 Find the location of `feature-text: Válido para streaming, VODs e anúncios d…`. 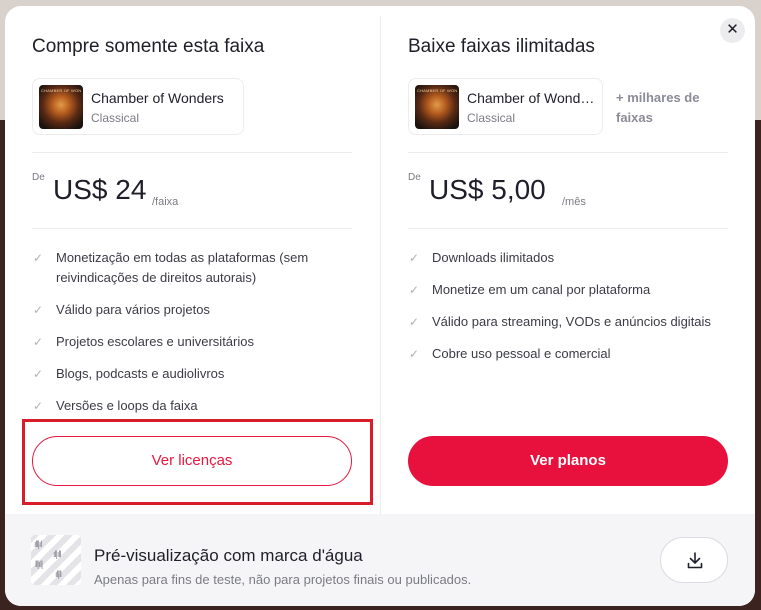

feature-text: Válido para streaming, VODs e anúncios d… is located at coordinates (571, 321).